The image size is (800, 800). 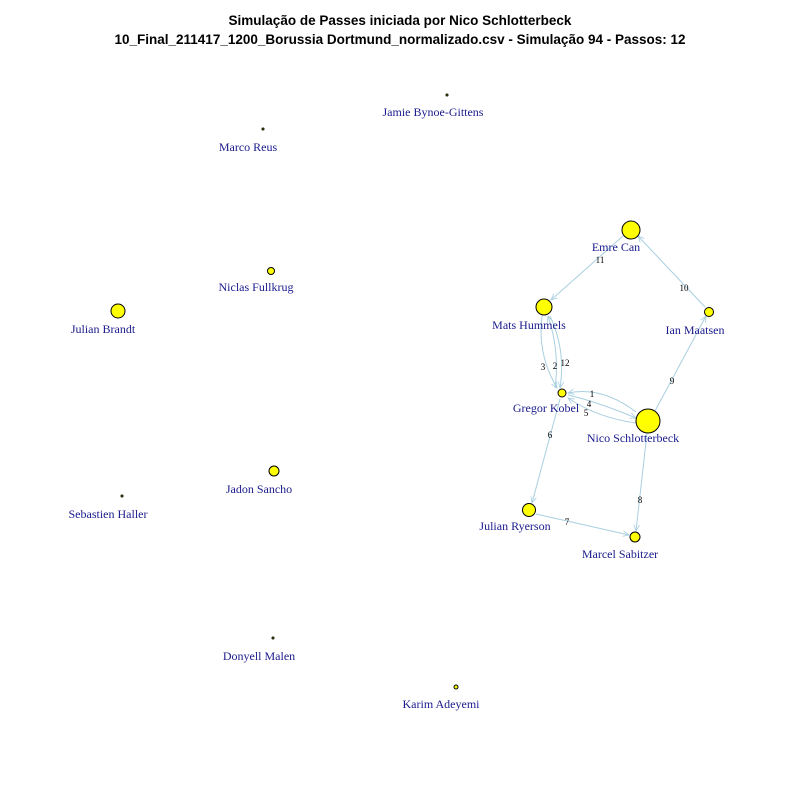 I want to click on player-label-haller: Sebastien Haller, so click(x=108, y=514).